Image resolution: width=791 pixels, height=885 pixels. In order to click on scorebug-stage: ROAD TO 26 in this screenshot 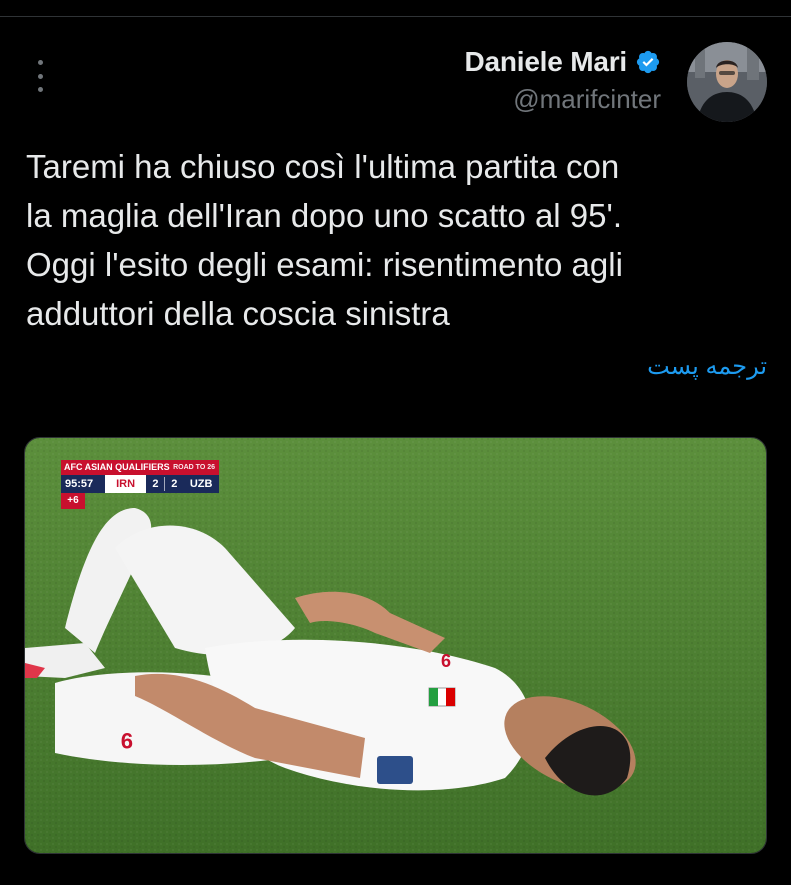, I will do `click(194, 467)`.